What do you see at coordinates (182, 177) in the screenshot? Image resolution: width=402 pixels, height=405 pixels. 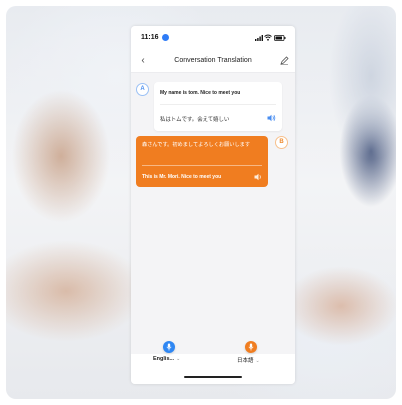 I see `message-translation-text: This is Mr. Mori. Nice to meet you` at bounding box center [182, 177].